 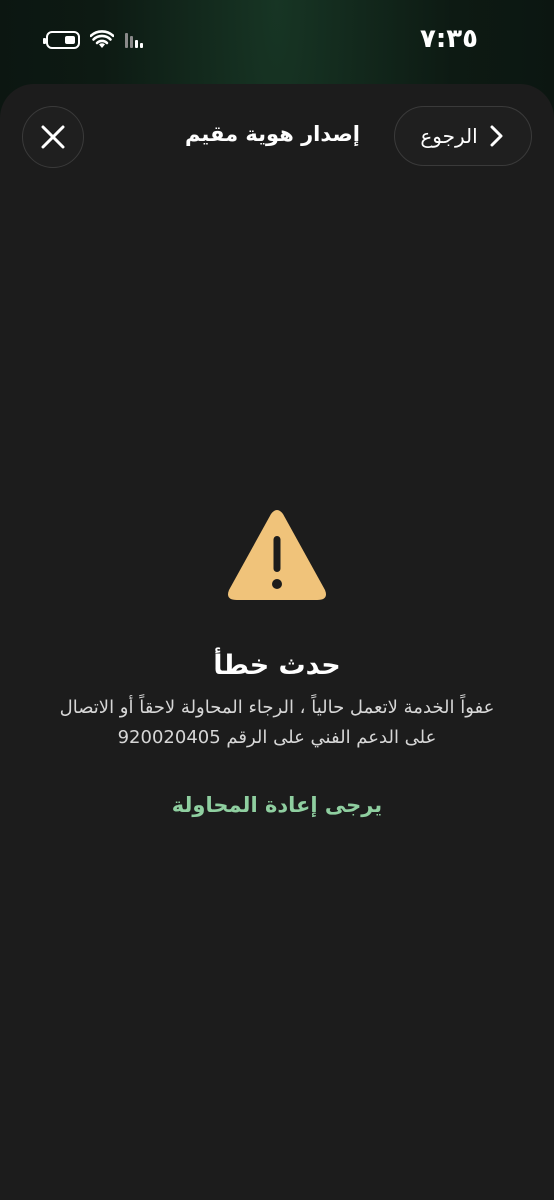 What do you see at coordinates (134, 40) in the screenshot?
I see `signal-icon` at bounding box center [134, 40].